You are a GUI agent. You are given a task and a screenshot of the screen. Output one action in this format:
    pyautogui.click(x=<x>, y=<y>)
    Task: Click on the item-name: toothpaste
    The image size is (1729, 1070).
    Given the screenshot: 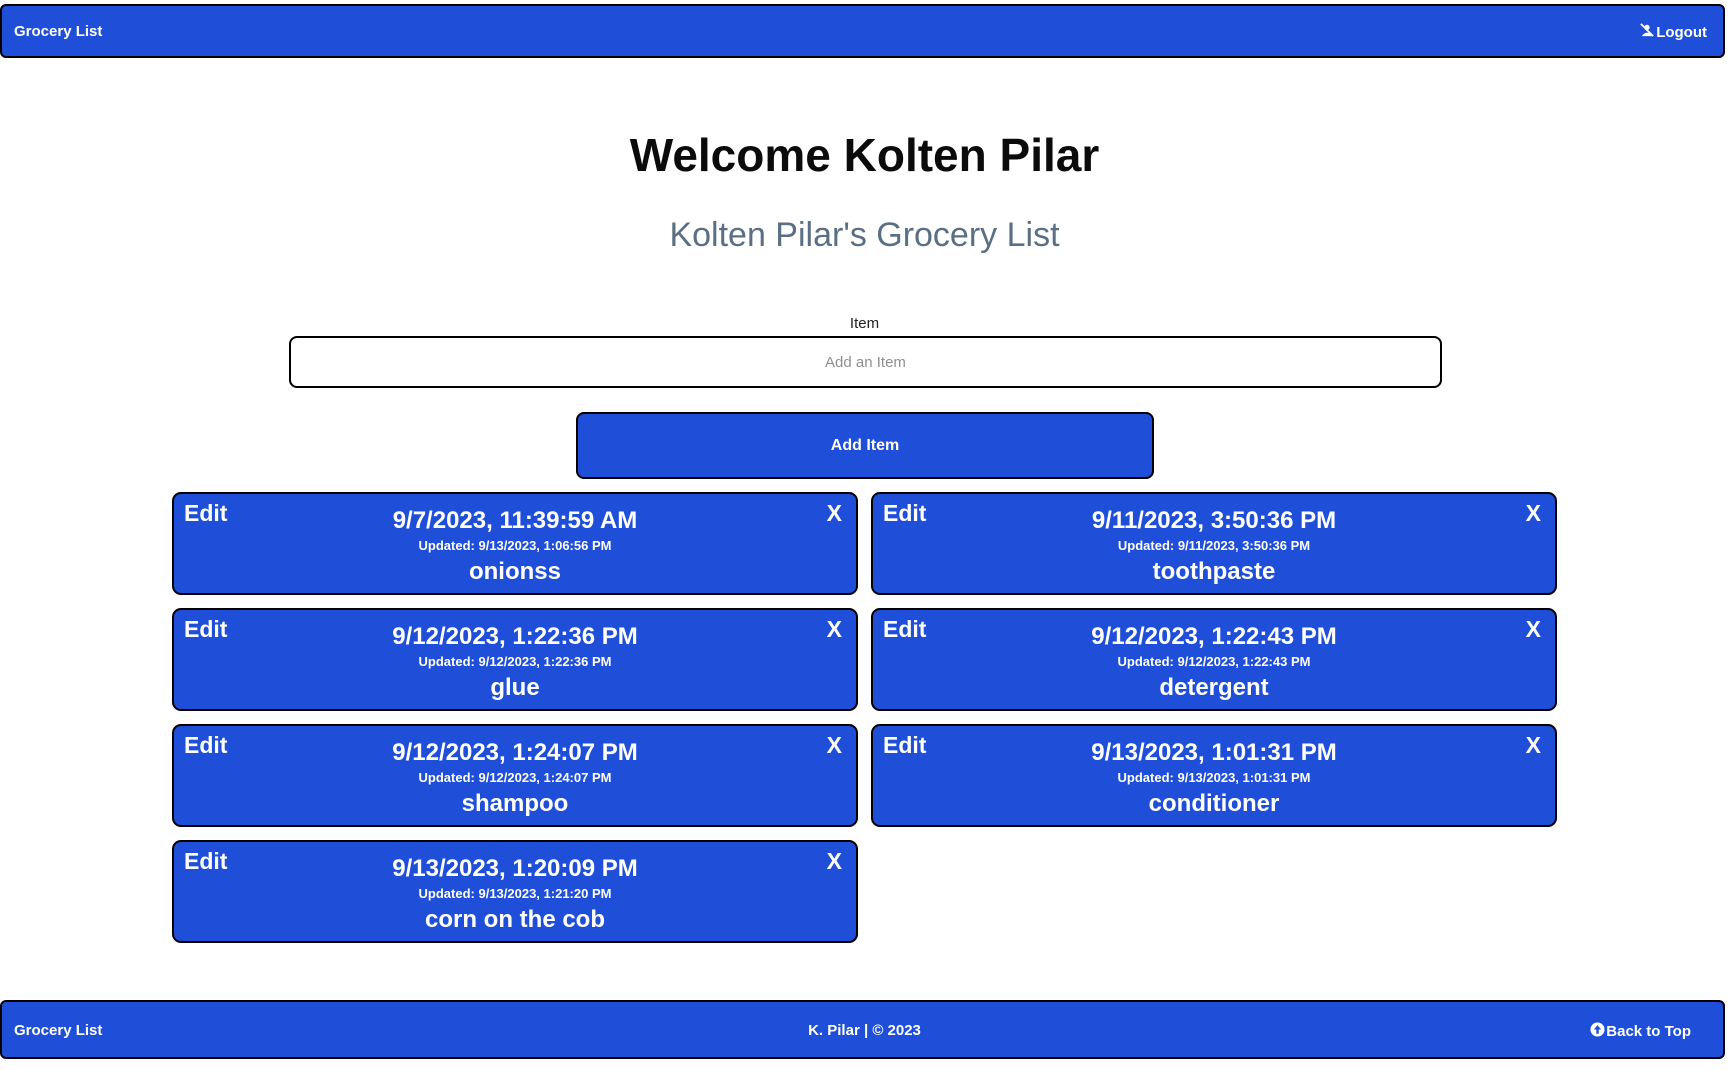 What is the action you would take?
    pyautogui.click(x=1214, y=571)
    